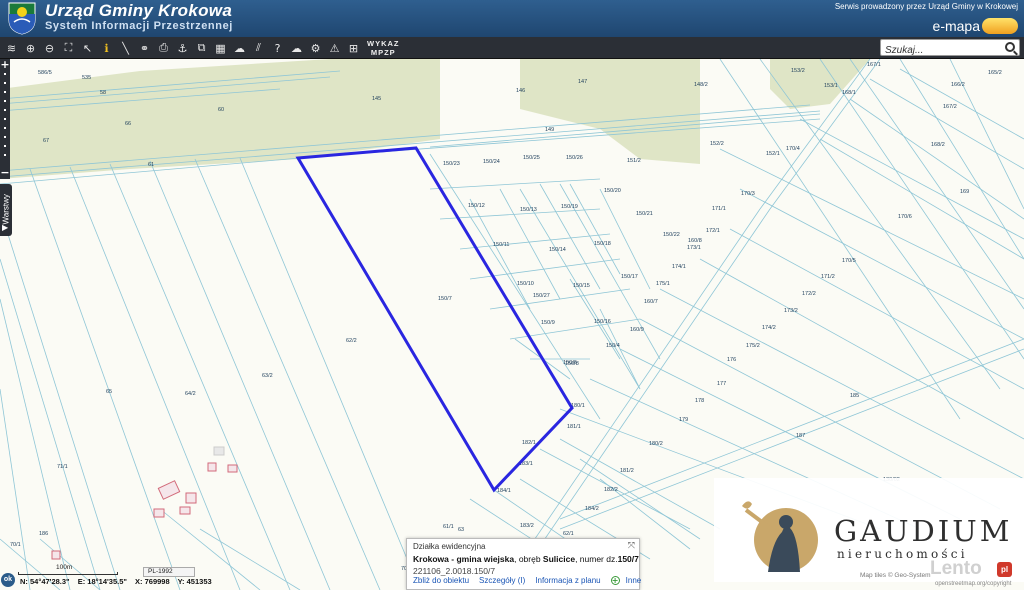 The image size is (1024, 590). Describe the element at coordinates (572, 364) in the screenshot. I see `parcel-label: 150/8` at that location.